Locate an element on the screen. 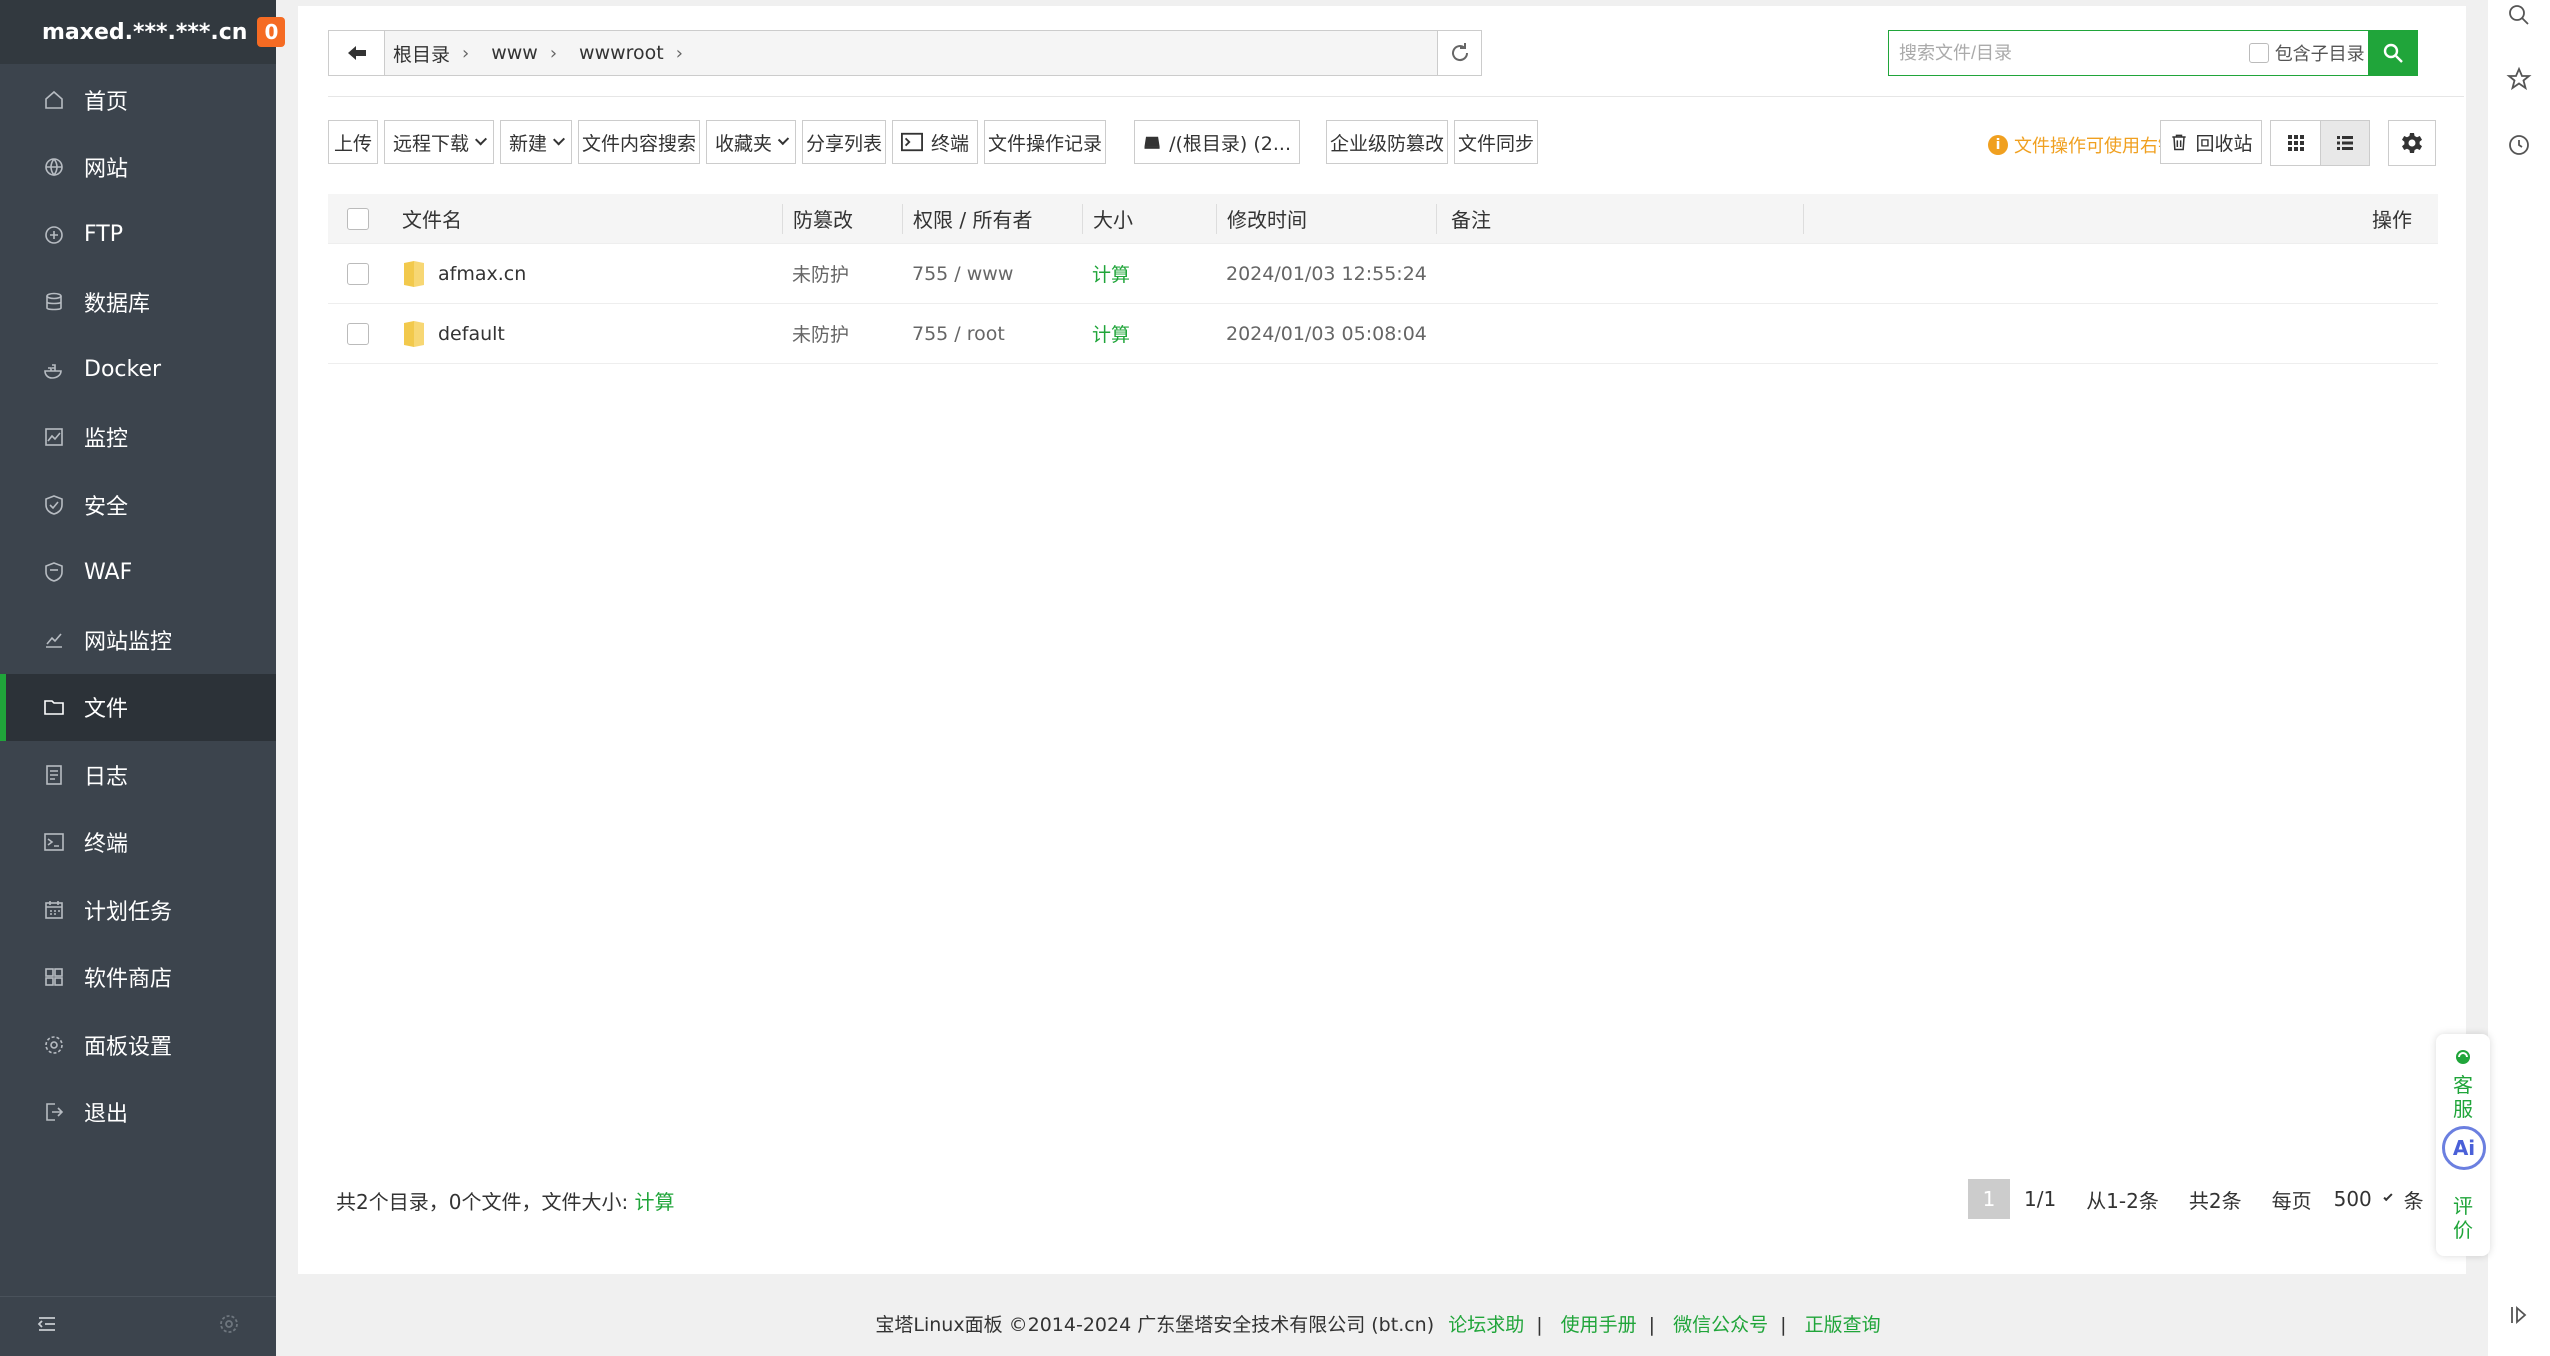 The width and height of the screenshot is (2550, 1356). message-badge: 0 is located at coordinates (271, 32).